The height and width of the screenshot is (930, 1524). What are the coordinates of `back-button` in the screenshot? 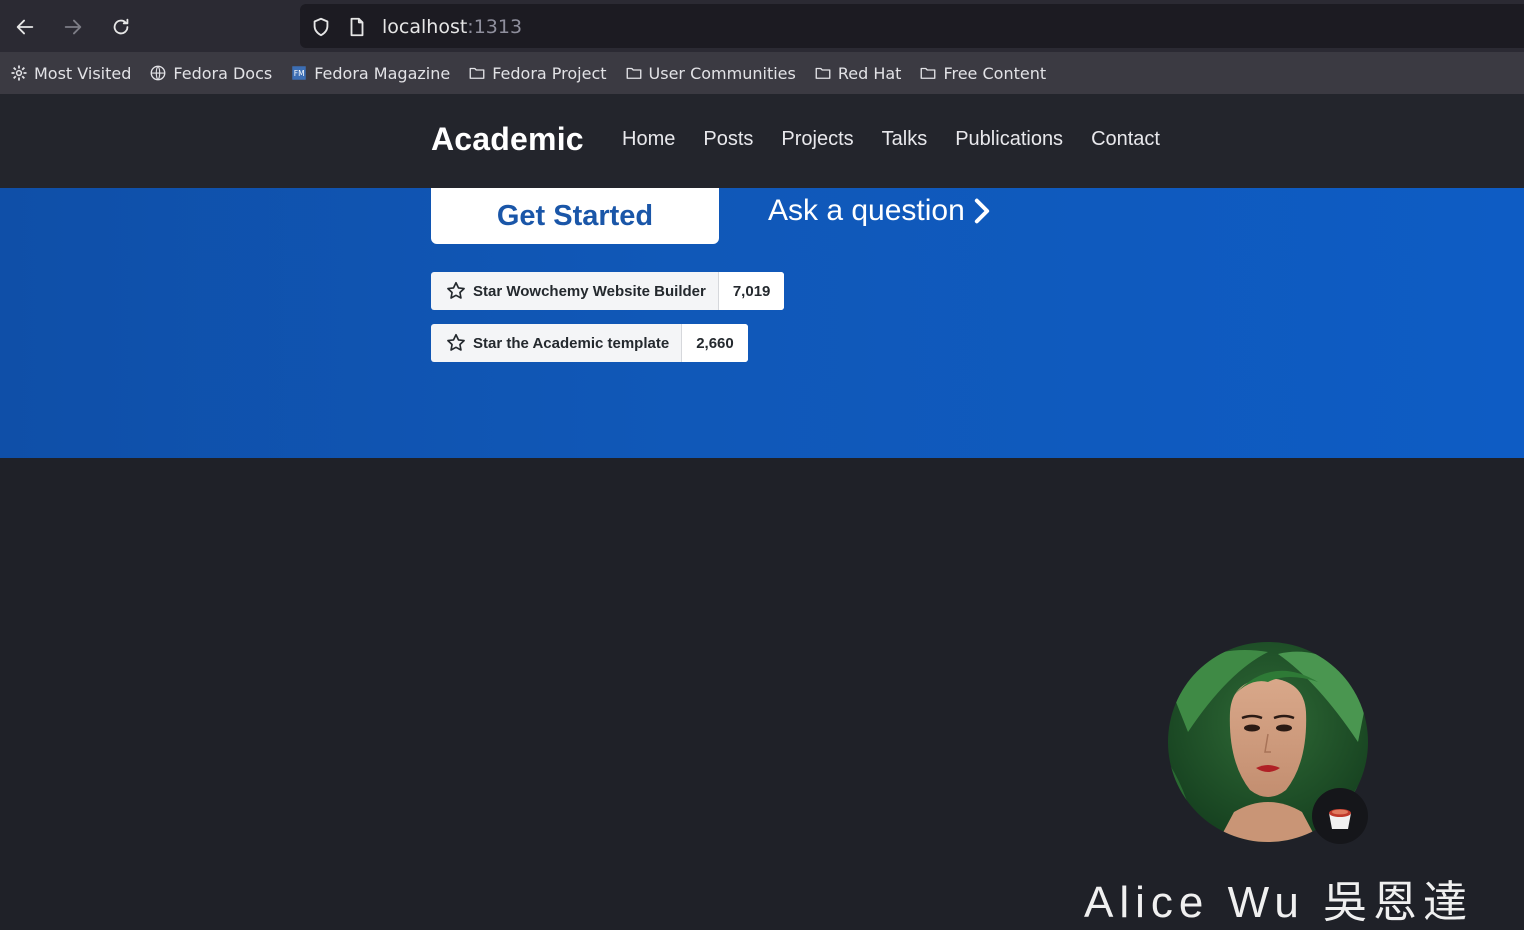 It's located at (25, 27).